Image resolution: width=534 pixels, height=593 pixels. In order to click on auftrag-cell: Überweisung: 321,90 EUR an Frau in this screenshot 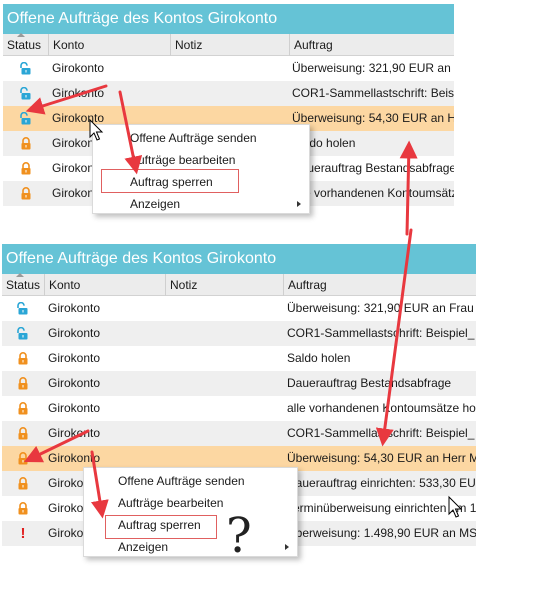, I will do `click(380, 308)`.